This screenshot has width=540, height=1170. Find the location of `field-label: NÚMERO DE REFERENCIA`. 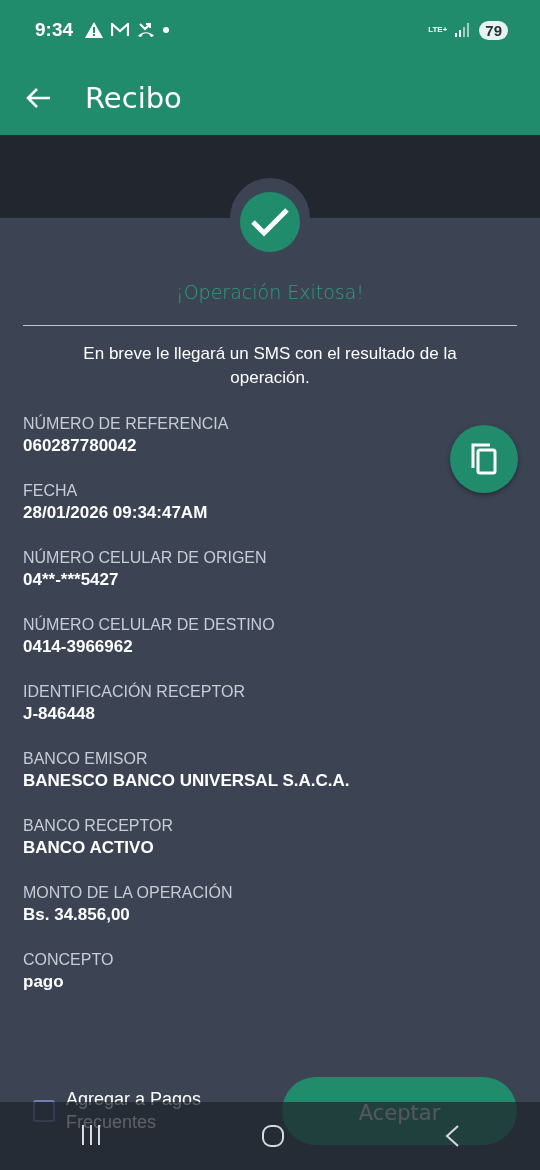

field-label: NÚMERO DE REFERENCIA is located at coordinates (126, 423).